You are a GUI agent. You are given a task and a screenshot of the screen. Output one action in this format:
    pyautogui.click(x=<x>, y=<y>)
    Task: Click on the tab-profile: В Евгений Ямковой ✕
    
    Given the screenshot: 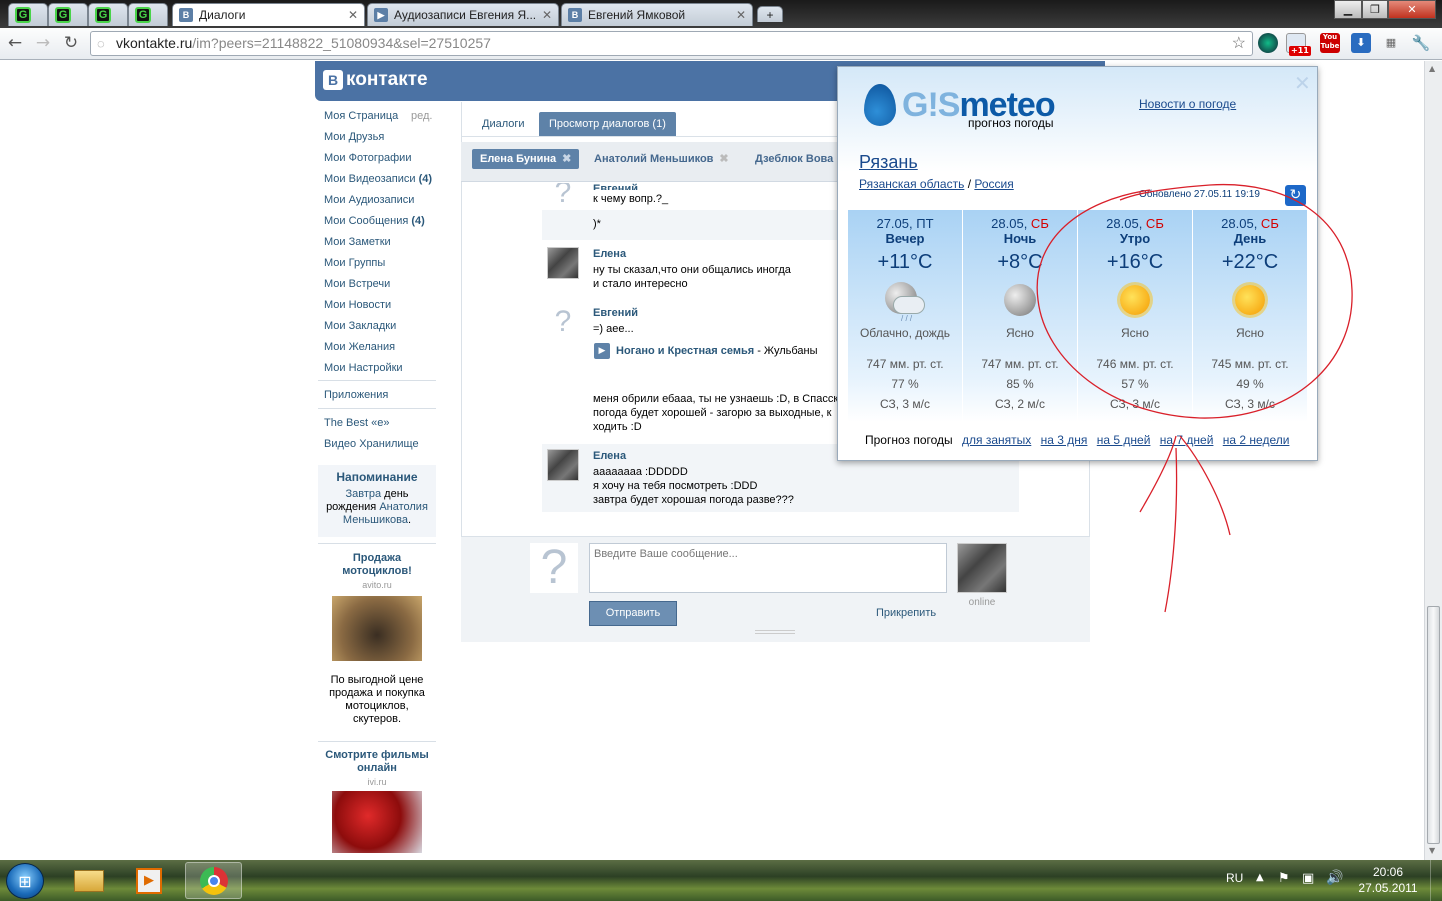 What is the action you would take?
    pyautogui.click(x=657, y=14)
    